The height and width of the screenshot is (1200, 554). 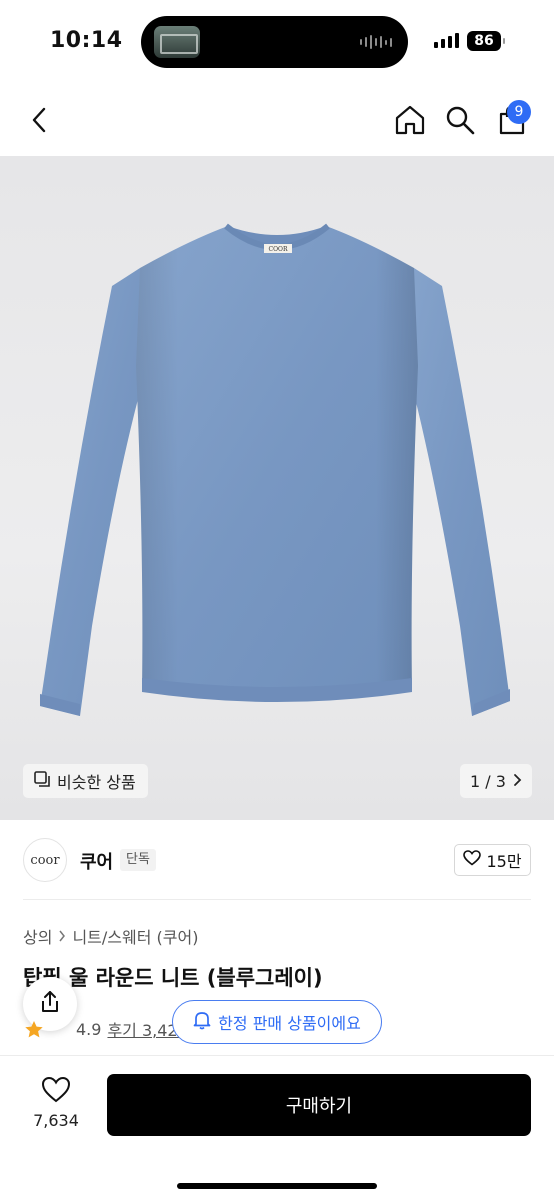 I want to click on share-icon, so click(x=50, y=1004).